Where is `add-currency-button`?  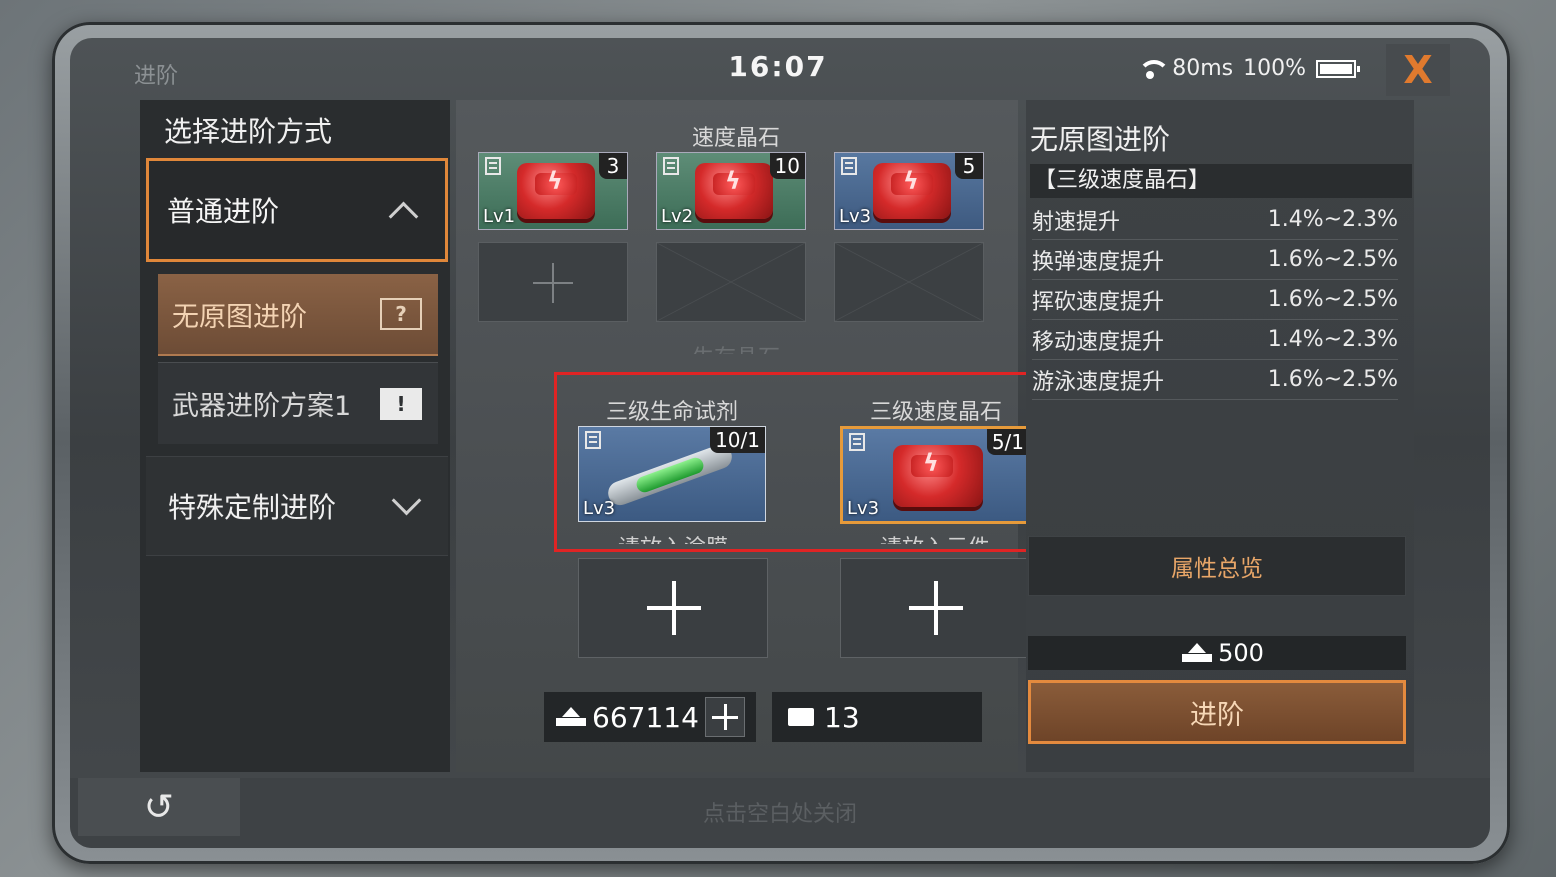 add-currency-button is located at coordinates (724, 717).